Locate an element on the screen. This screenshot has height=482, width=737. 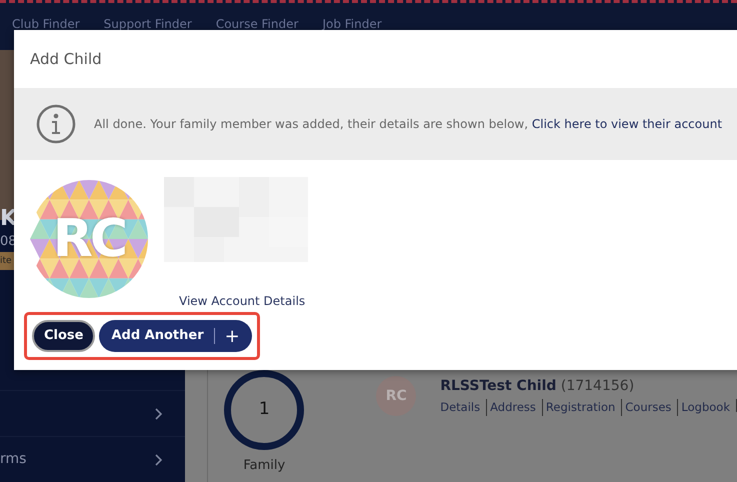
member-link: Courses is located at coordinates (647, 407).